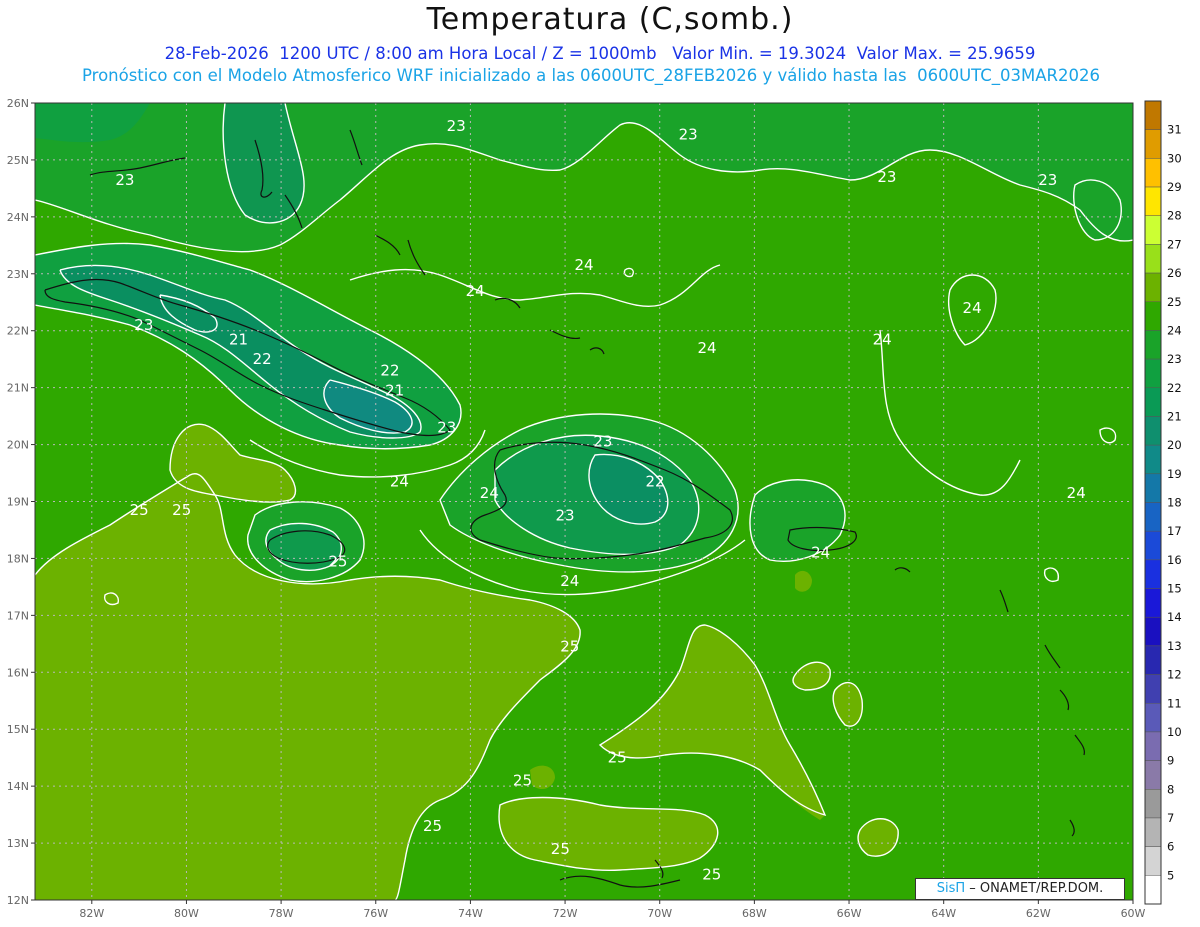 Image resolution: width=1200 pixels, height=927 pixels. What do you see at coordinates (1174, 703) in the screenshot?
I see `colorbar-label: 11` at bounding box center [1174, 703].